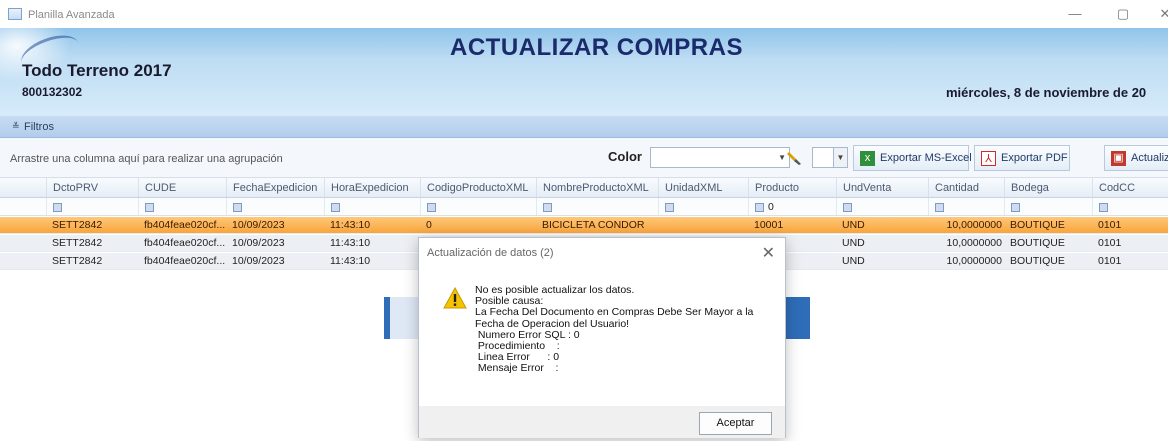 This screenshot has height=441, width=1168. I want to click on filter-cell-bodega, so click(1048, 206).